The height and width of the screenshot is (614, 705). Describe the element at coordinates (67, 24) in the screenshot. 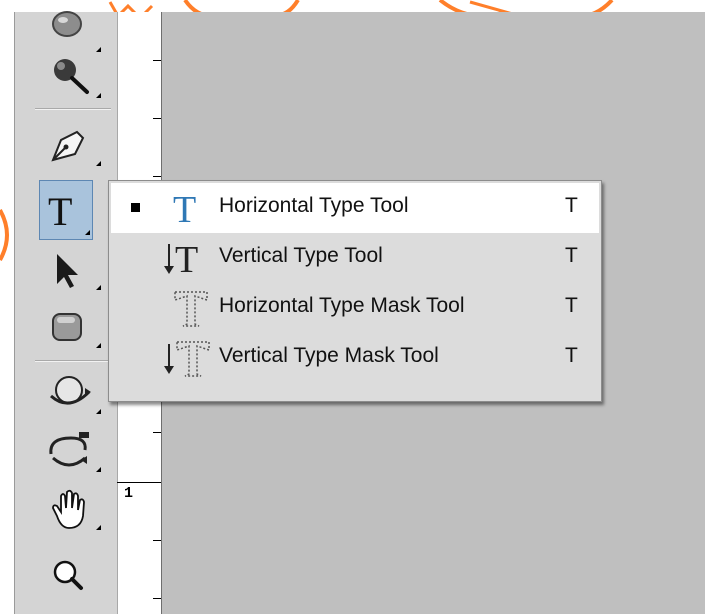

I see `burn-icon` at that location.